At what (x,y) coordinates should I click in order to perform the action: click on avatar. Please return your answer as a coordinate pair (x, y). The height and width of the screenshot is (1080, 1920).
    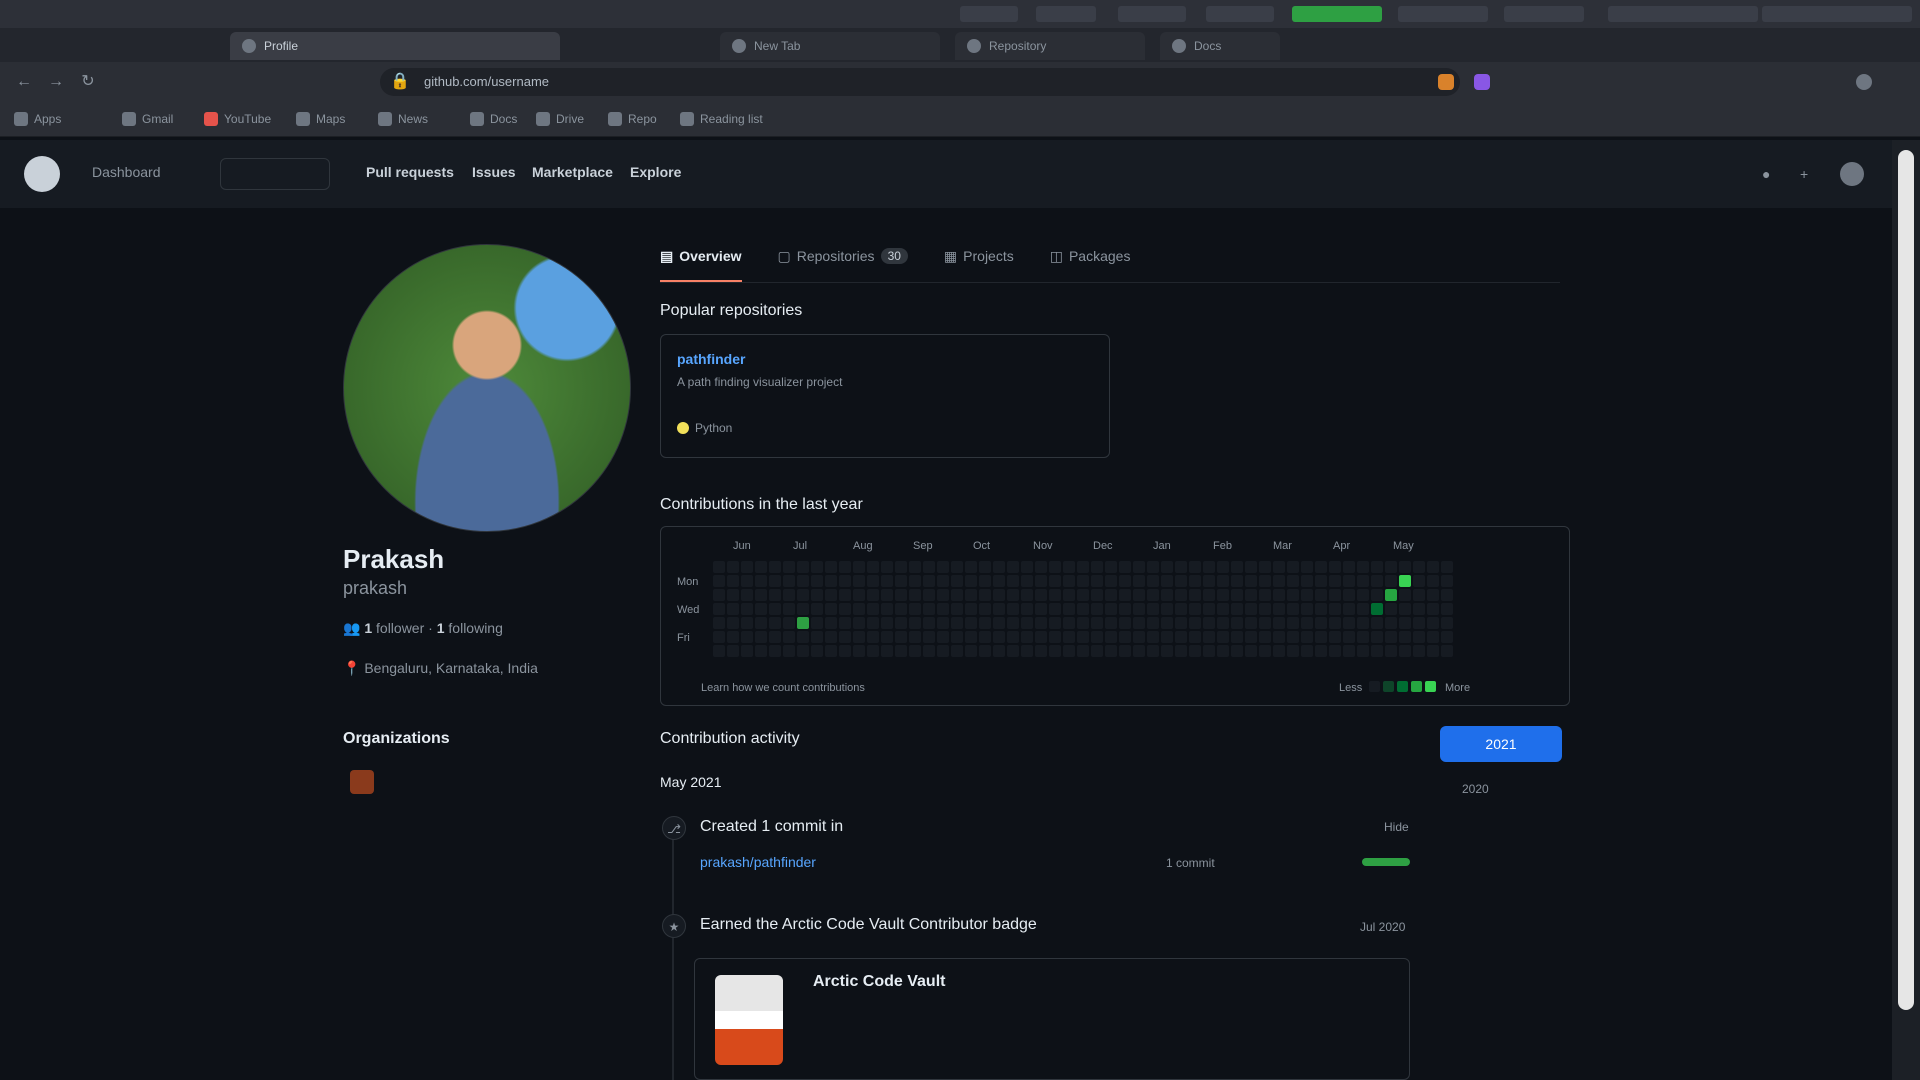
    Looking at the image, I should click on (1852, 174).